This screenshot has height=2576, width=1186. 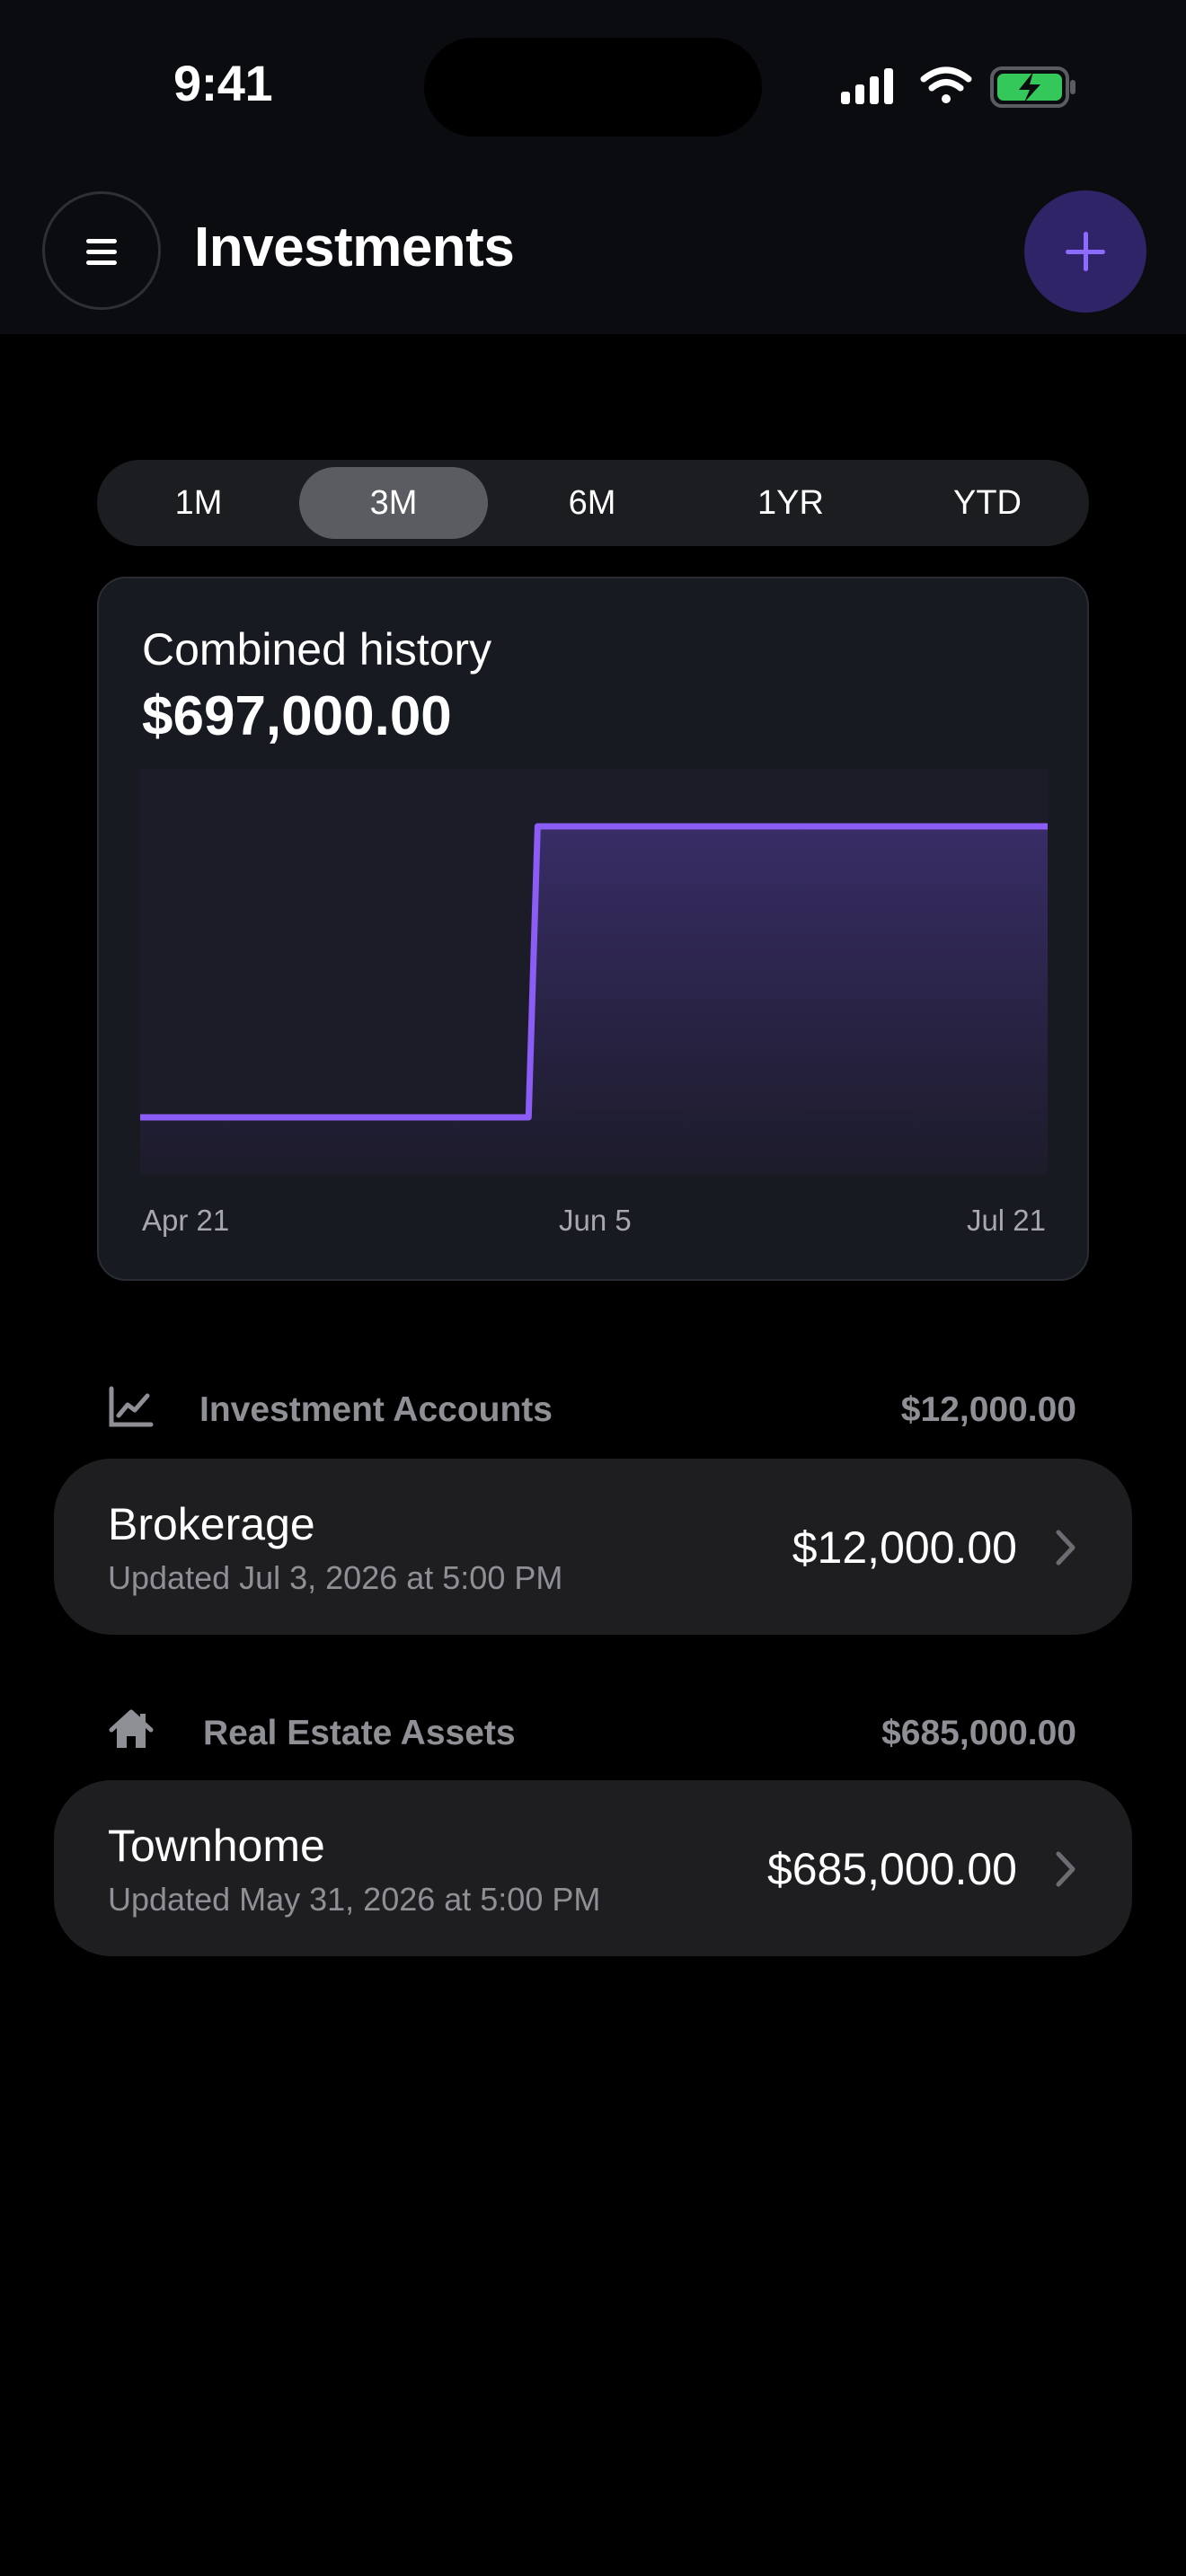 I want to click on x-tick-start: Apr 21, so click(x=186, y=1220).